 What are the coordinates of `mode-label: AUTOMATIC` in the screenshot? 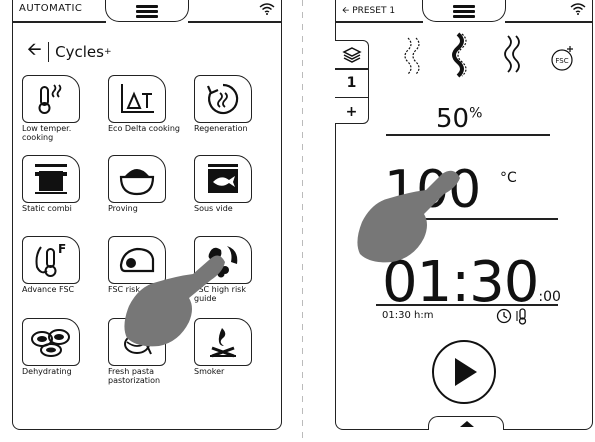 It's located at (51, 8).